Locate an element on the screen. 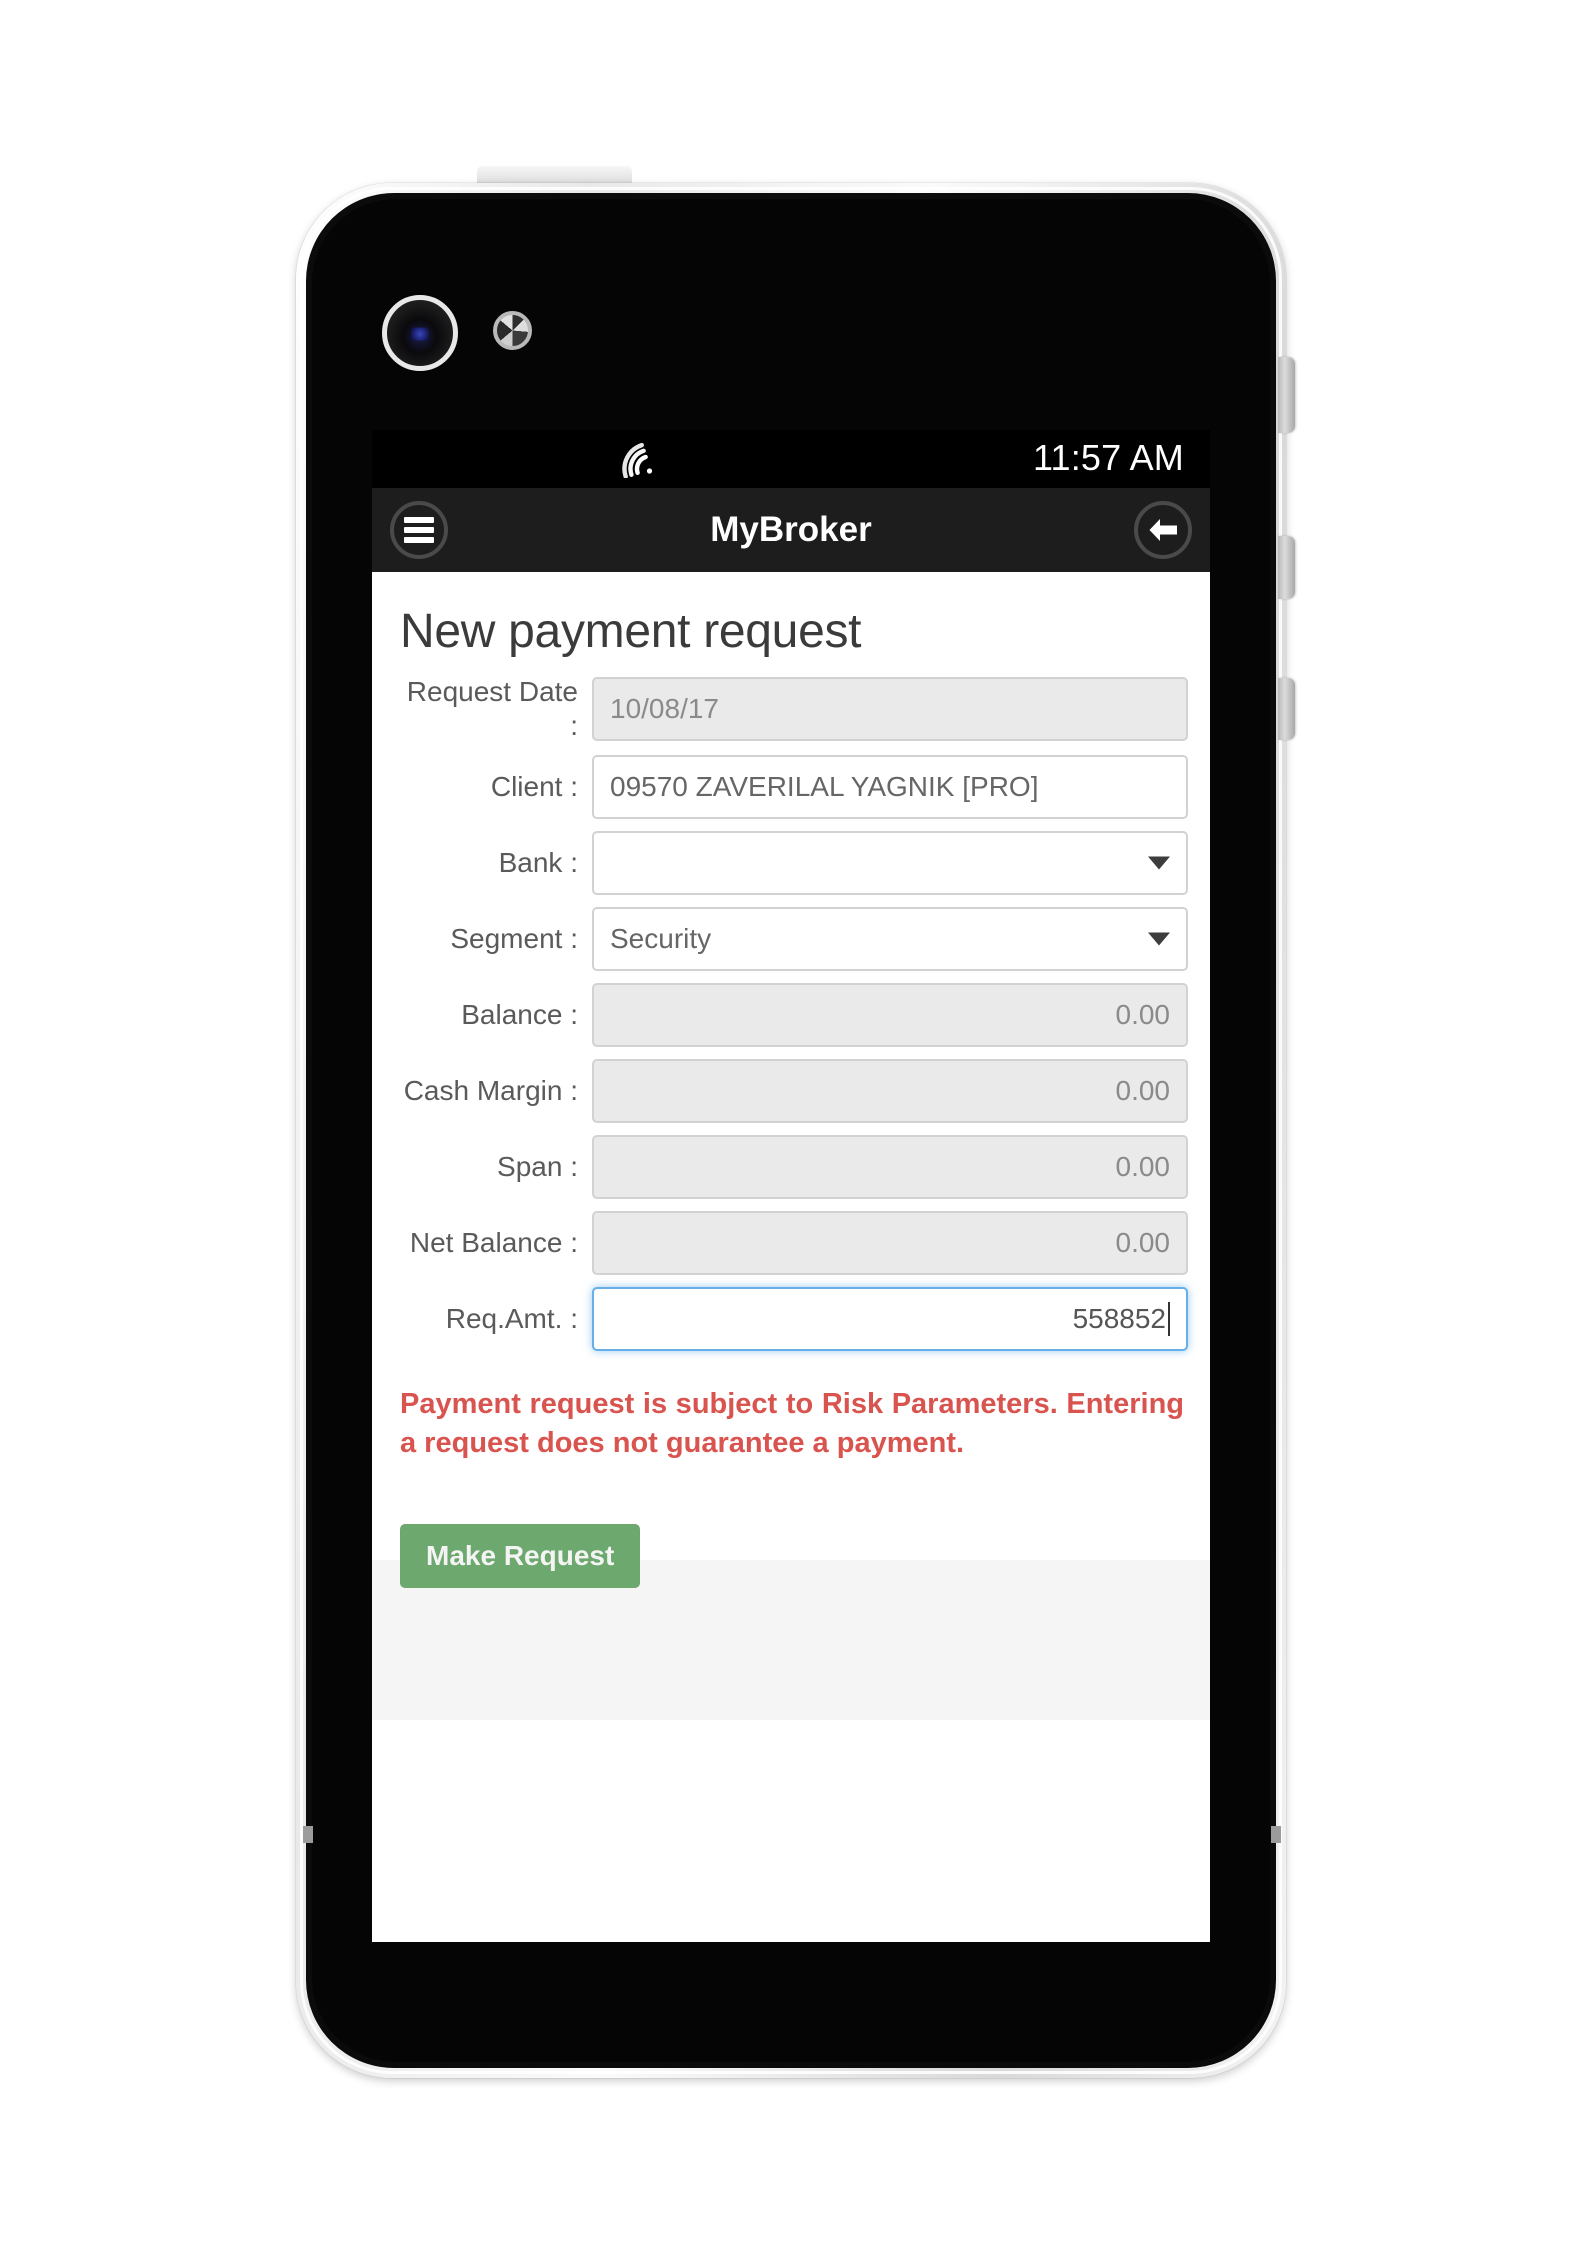  client-input: 09570 ZAVERILAL YAGNIK [PRO] is located at coordinates (890, 787).